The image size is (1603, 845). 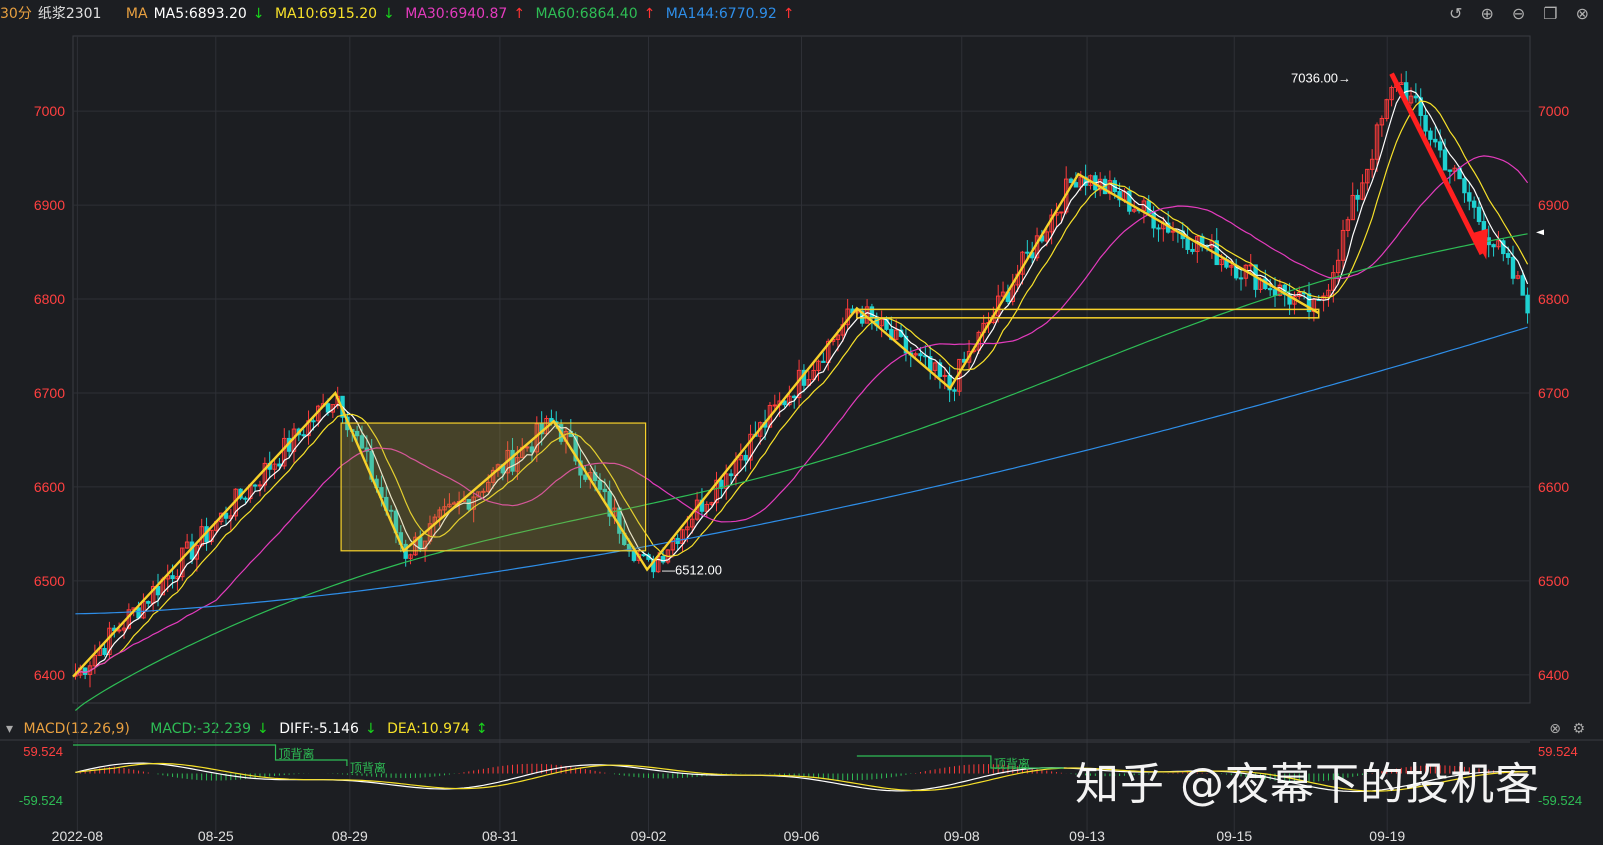 I want to click on high-label: 7036.00→, so click(x=1321, y=77).